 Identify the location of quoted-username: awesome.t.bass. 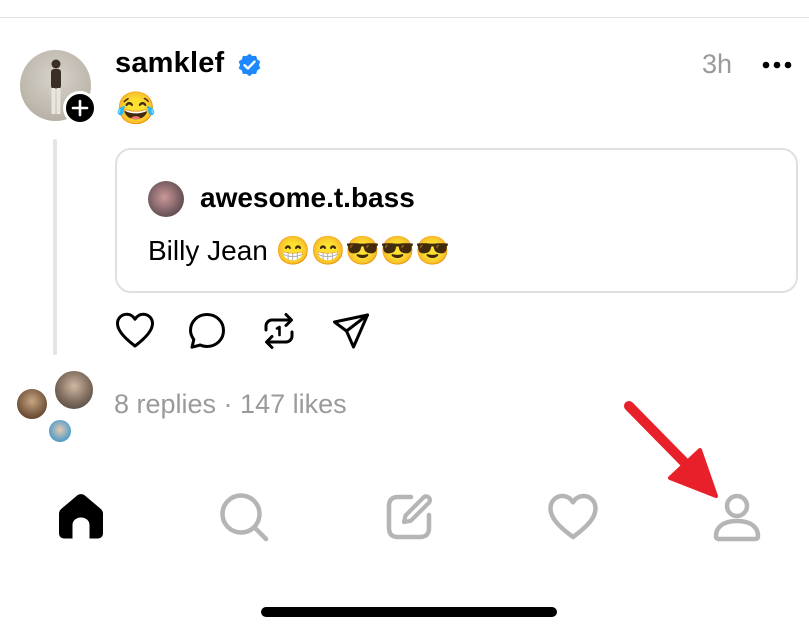
(307, 198).